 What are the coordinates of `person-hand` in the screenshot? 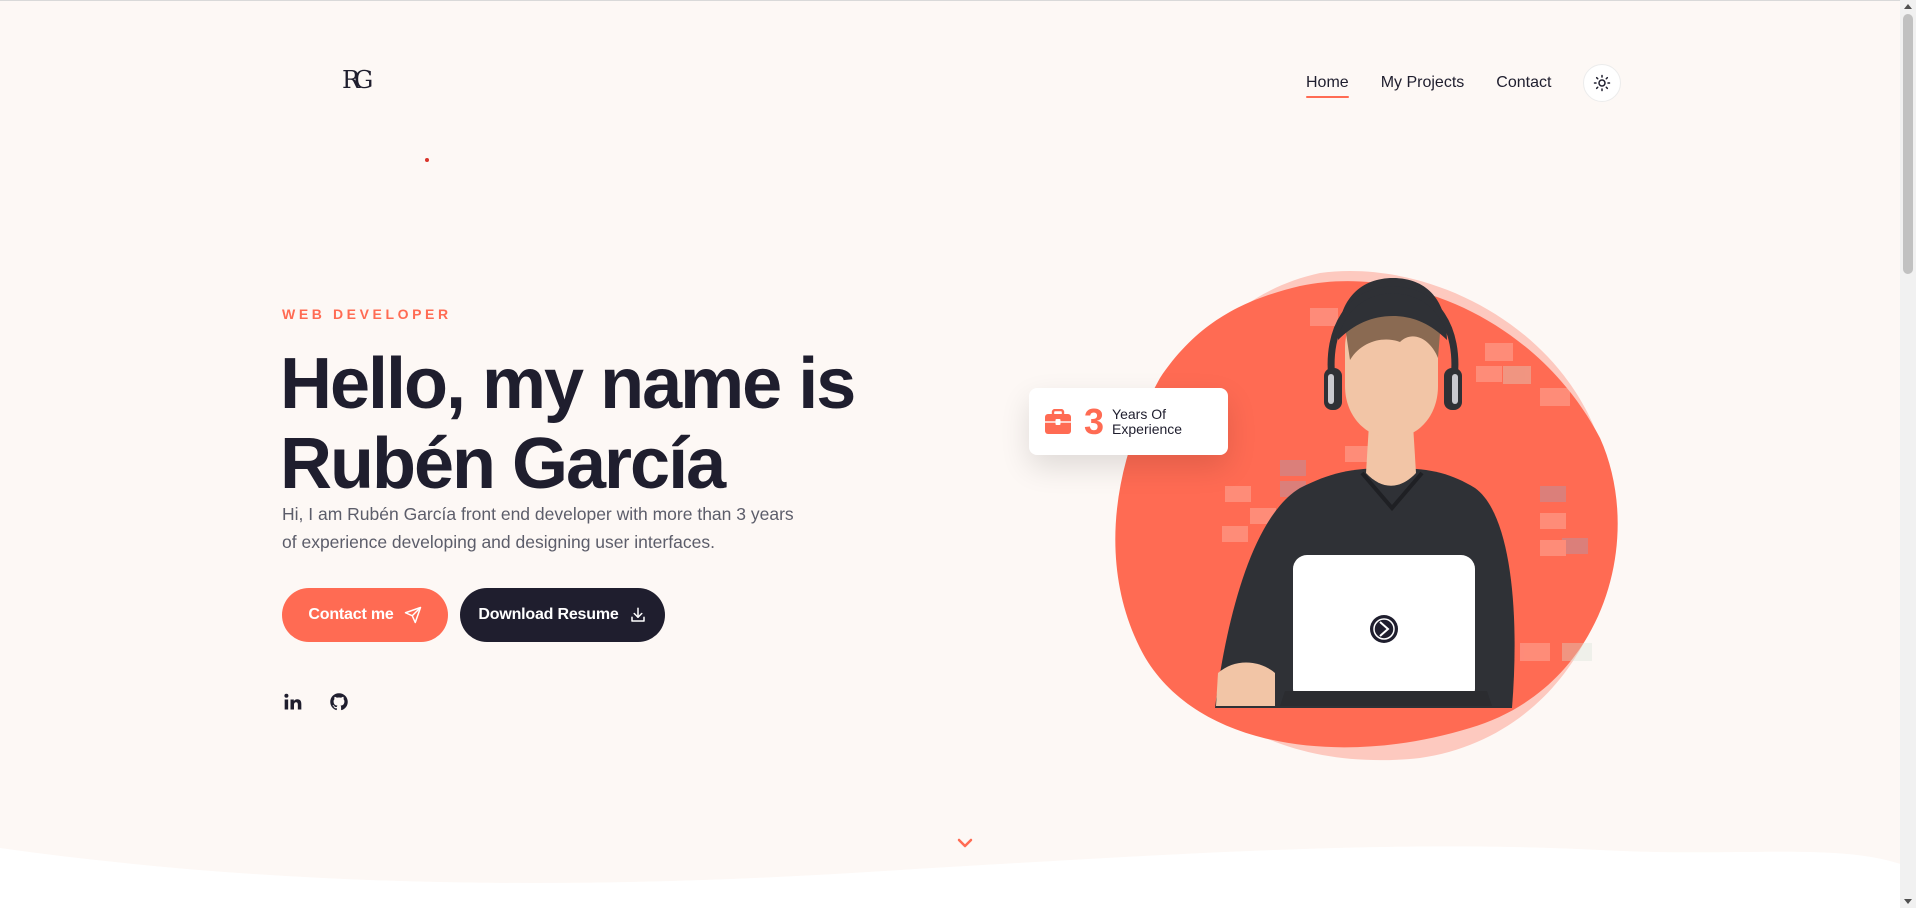 It's located at (1245, 684).